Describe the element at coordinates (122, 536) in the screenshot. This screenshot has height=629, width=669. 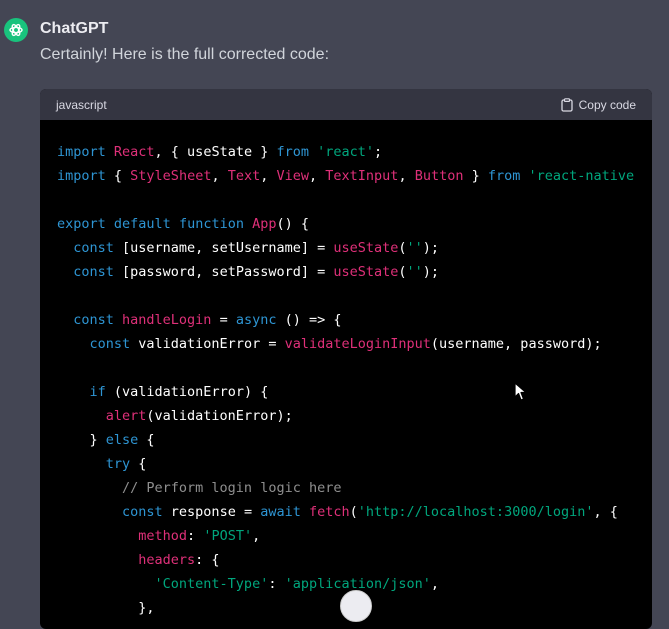
I see `code-token: method` at that location.